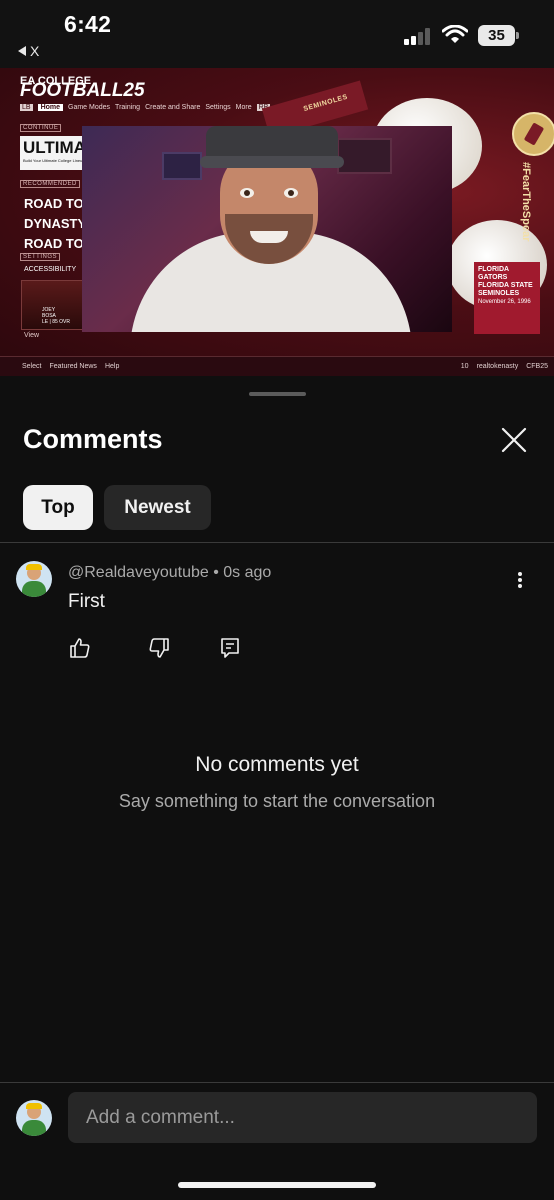  I want to click on control-hint: 10, so click(464, 366).